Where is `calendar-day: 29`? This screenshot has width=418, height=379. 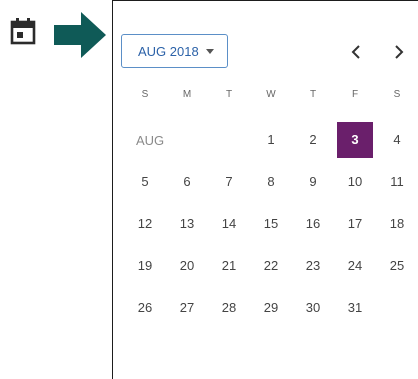 calendar-day: 29 is located at coordinates (271, 308).